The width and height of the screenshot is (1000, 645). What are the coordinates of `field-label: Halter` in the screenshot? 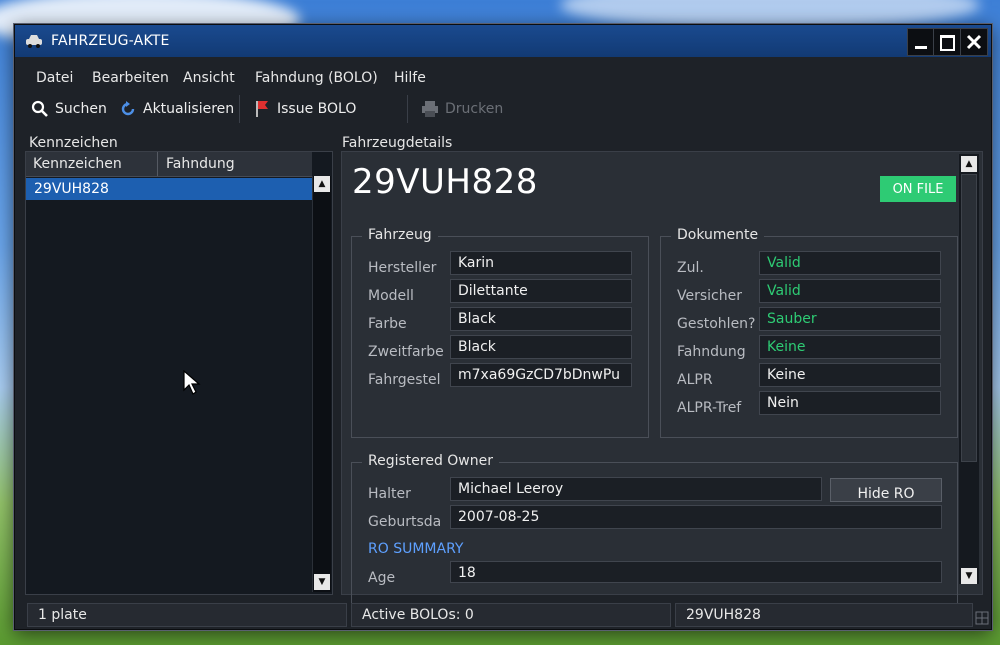 It's located at (389, 494).